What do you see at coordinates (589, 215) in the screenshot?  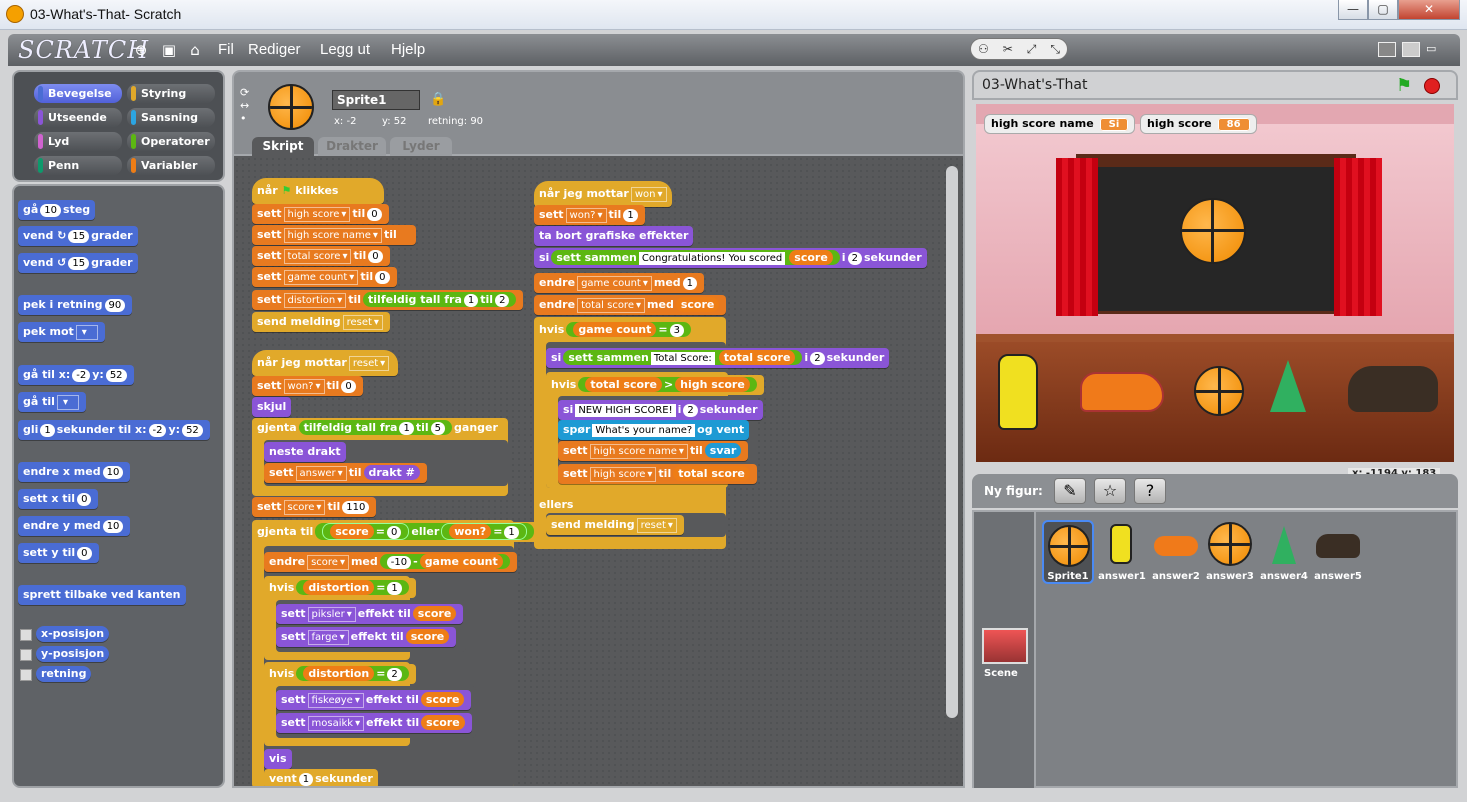 I see `block-set-won-1: settwon?til1` at bounding box center [589, 215].